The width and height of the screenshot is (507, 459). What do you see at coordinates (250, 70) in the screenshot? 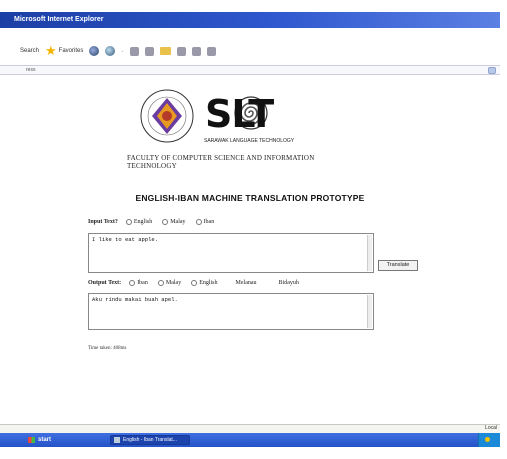
I see `address-bar: ress` at bounding box center [250, 70].